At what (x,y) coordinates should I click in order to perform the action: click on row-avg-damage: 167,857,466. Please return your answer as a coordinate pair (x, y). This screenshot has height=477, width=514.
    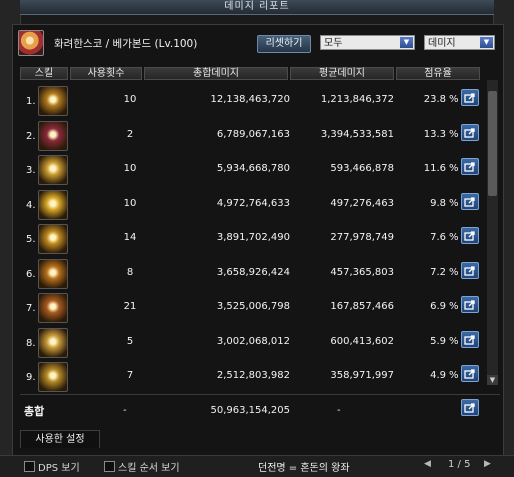
    Looking at the image, I should click on (362, 306).